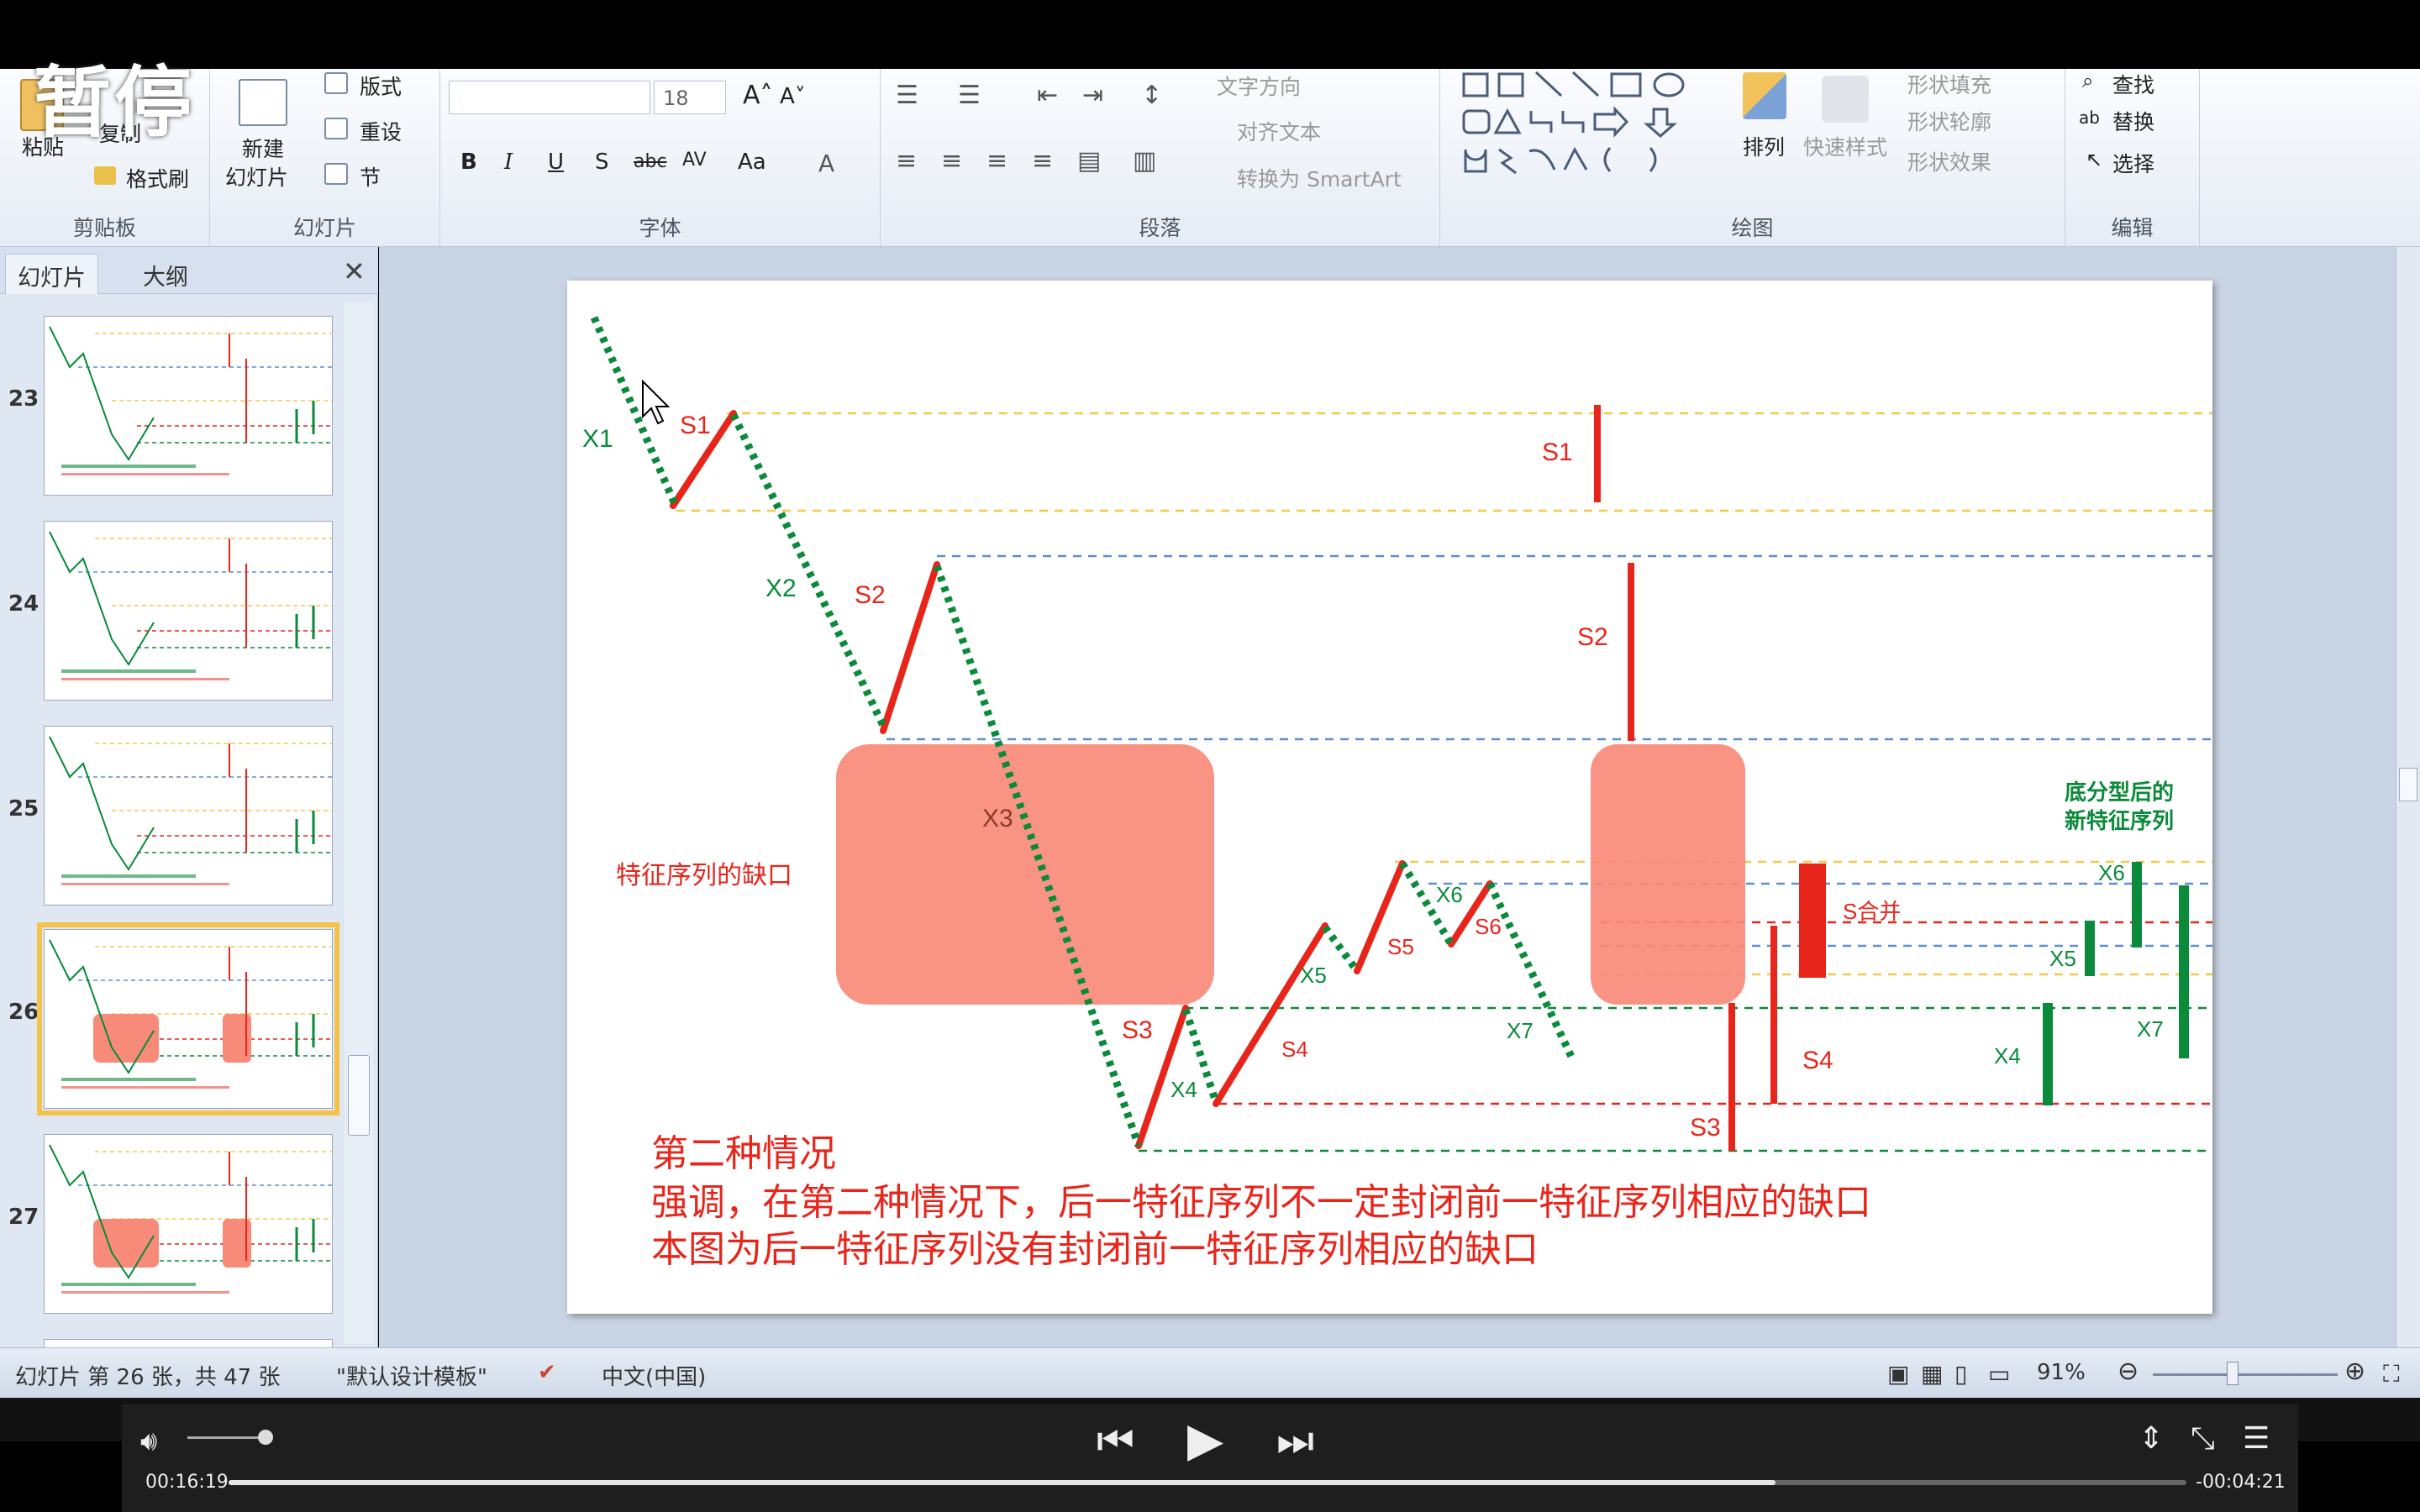  Describe the element at coordinates (359, 823) in the screenshot. I see `panel-scrollbar` at that location.